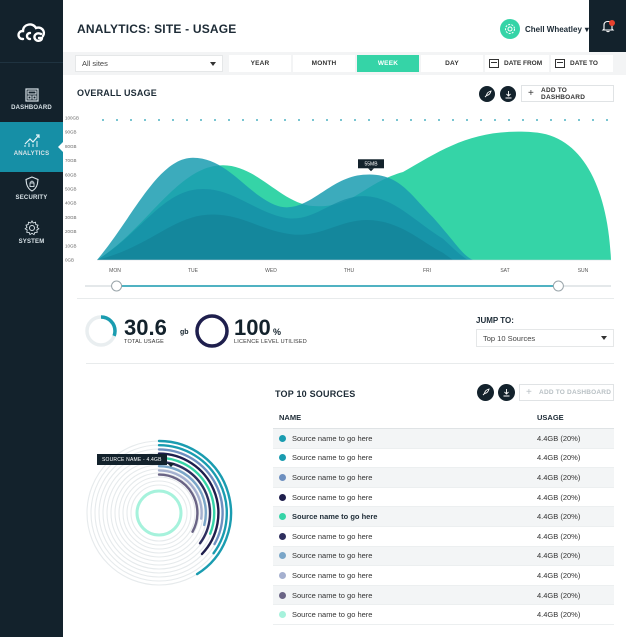 Image resolution: width=626 pixels, height=637 pixels. I want to click on site-select-value: All sites, so click(95, 63).